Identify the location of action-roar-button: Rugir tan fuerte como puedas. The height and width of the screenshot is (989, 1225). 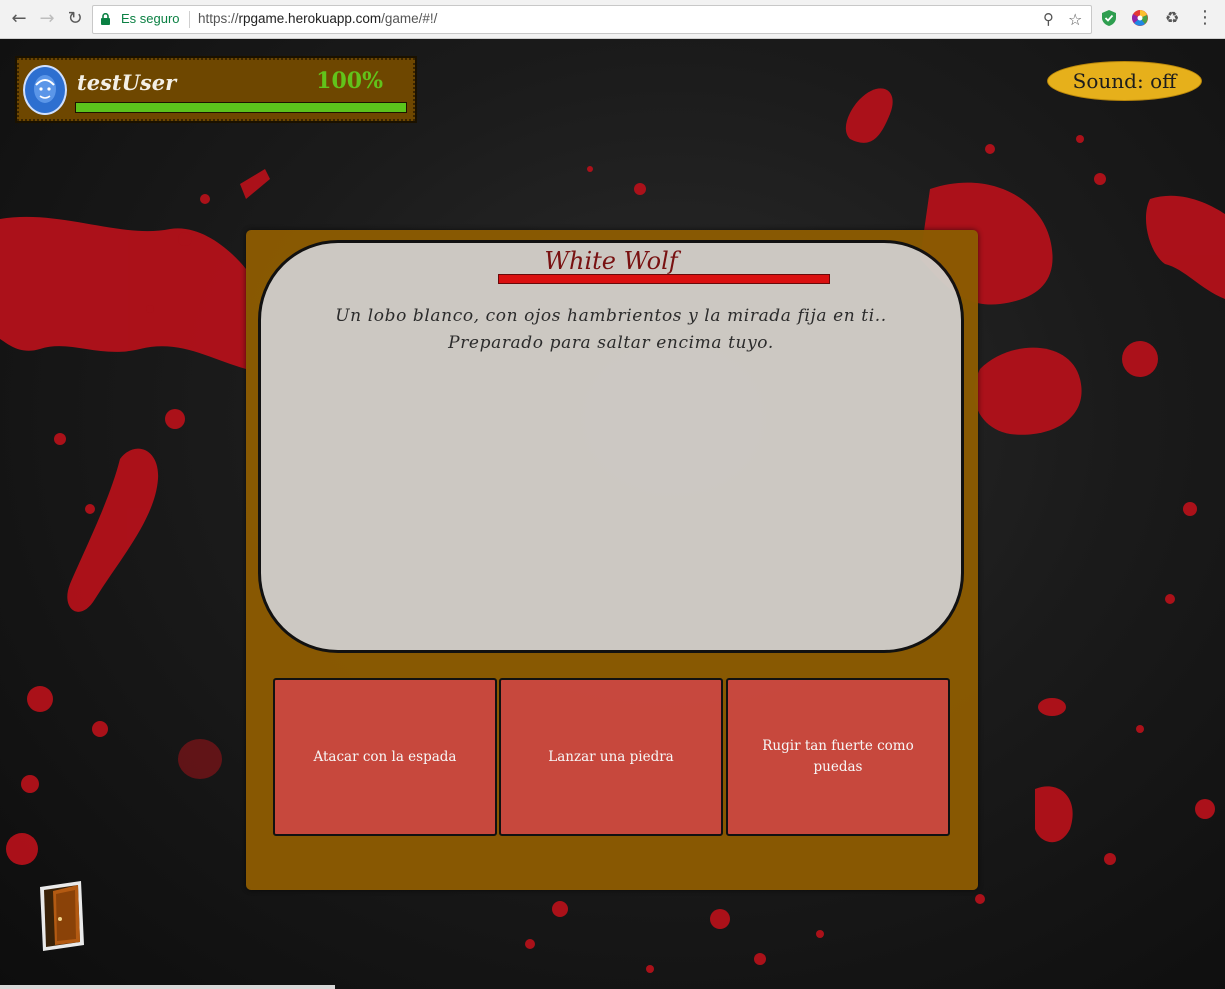
(838, 757).